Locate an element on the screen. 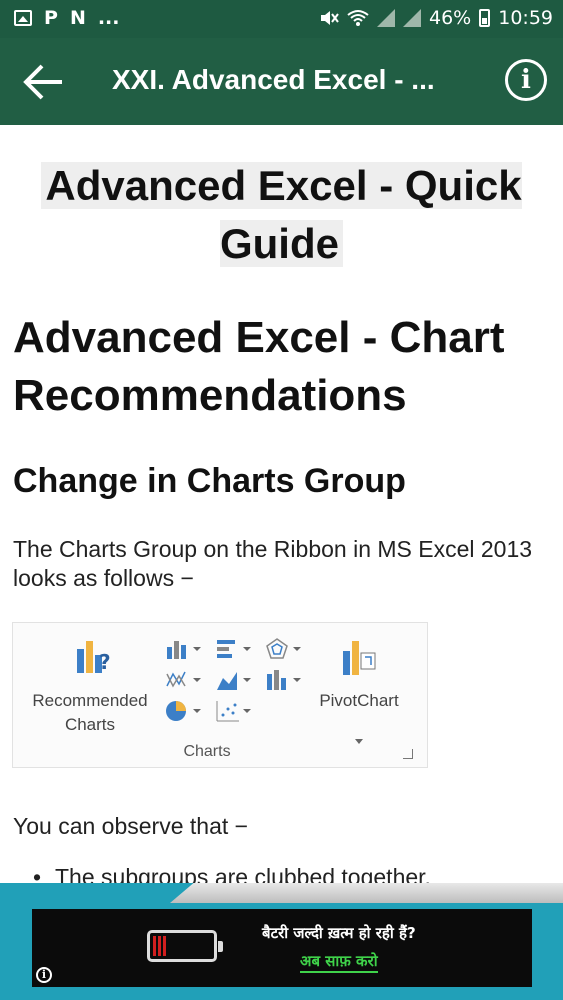  p-notification-icon: P is located at coordinates (51, 18).